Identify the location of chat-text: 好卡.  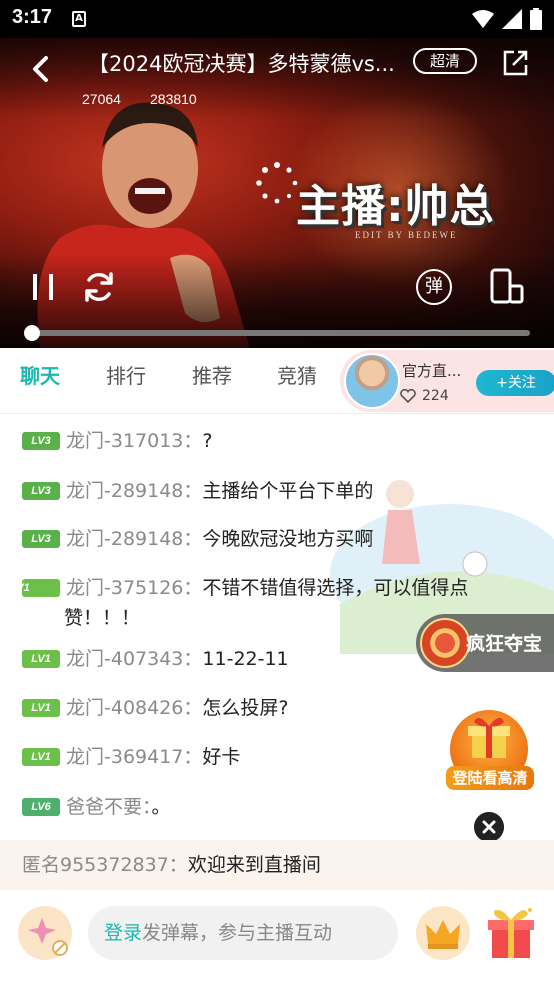
(221, 757).